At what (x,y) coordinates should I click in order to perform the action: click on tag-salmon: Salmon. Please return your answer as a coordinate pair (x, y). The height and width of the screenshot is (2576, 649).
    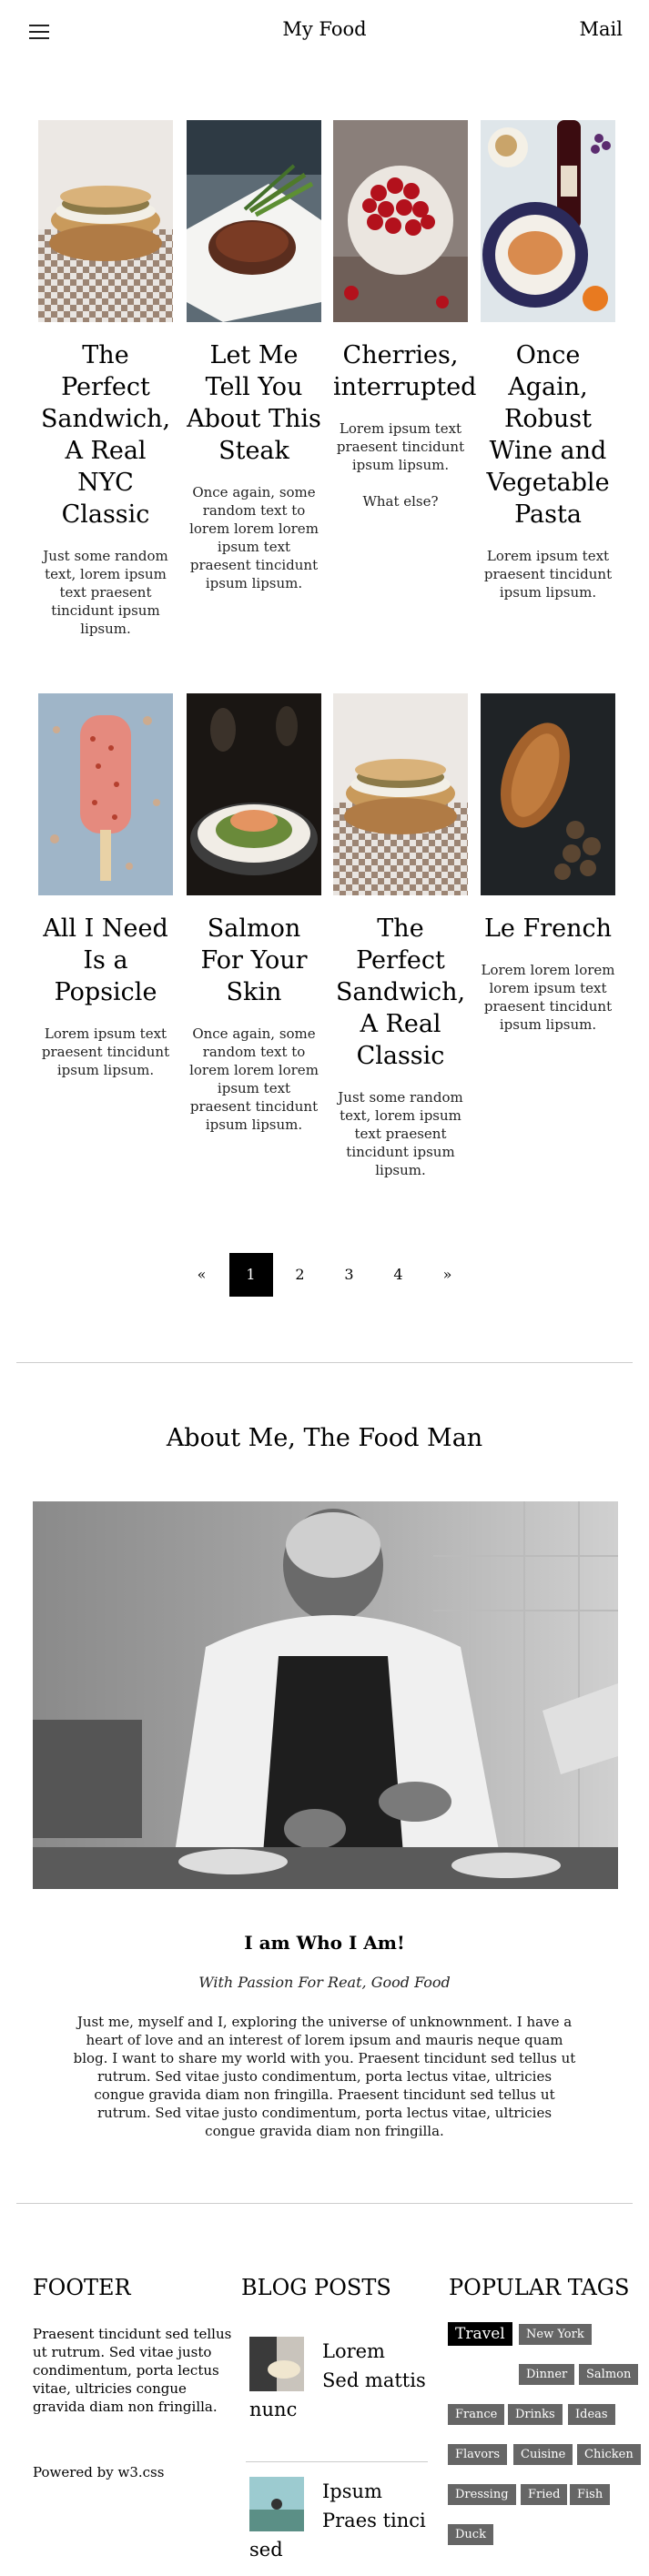
    Looking at the image, I should click on (609, 2374).